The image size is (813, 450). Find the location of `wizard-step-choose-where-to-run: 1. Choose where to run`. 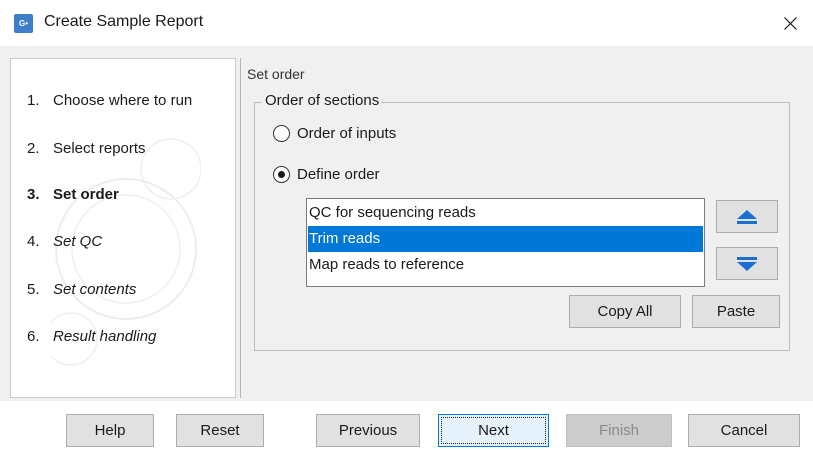

wizard-step-choose-where-to-run: 1. Choose where to run is located at coordinates (110, 100).